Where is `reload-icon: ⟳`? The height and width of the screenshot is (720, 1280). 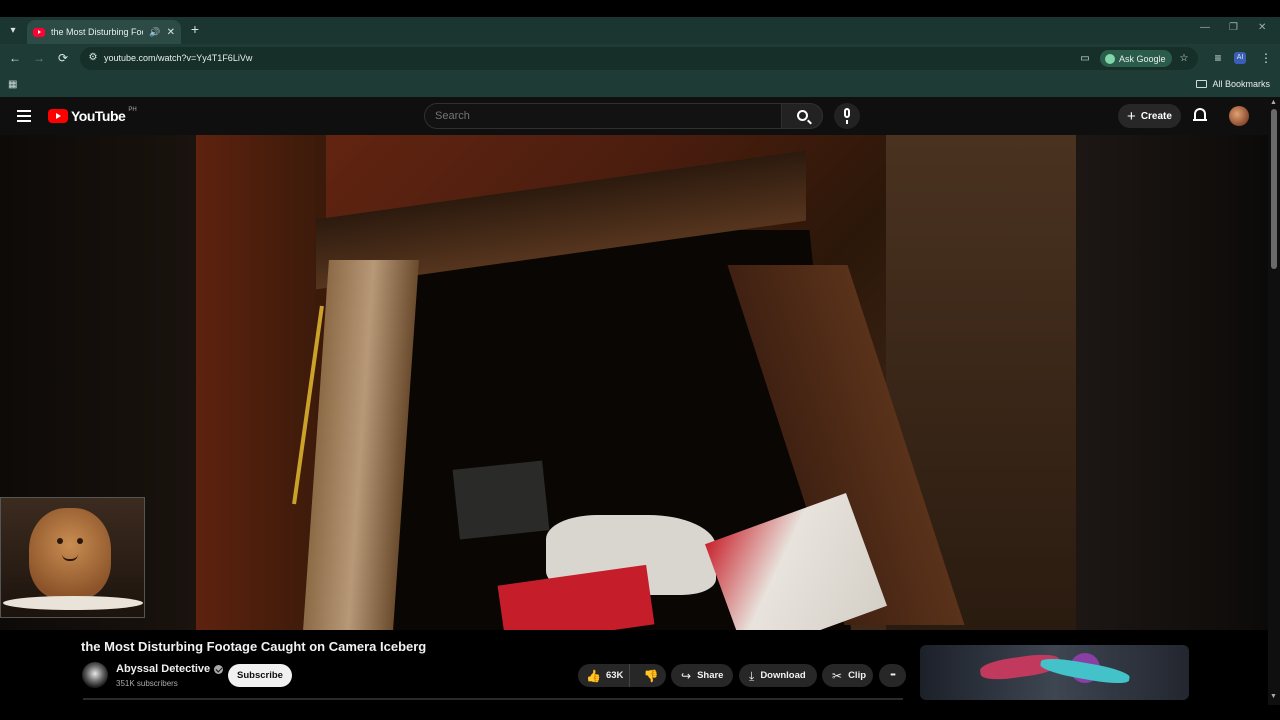 reload-icon: ⟳ is located at coordinates (63, 58).